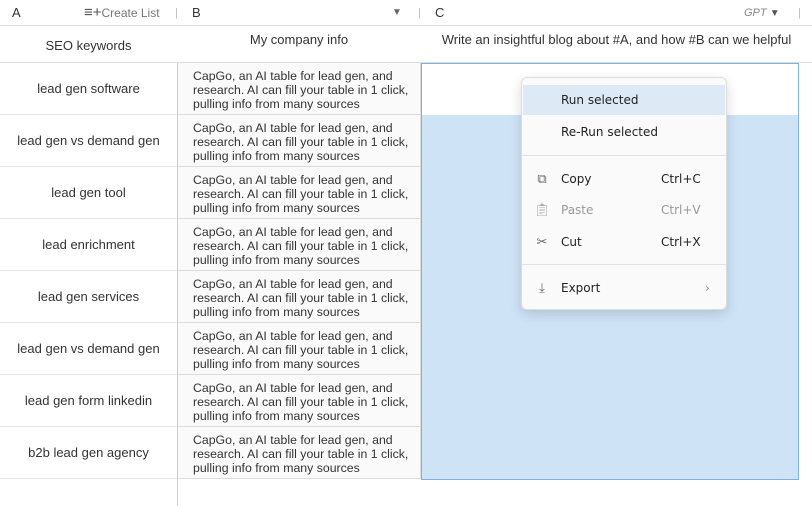 This screenshot has height=506, width=812. Describe the element at coordinates (624, 242) in the screenshot. I see `menu-item-cut: ✂ Cut Ctrl+X` at that location.